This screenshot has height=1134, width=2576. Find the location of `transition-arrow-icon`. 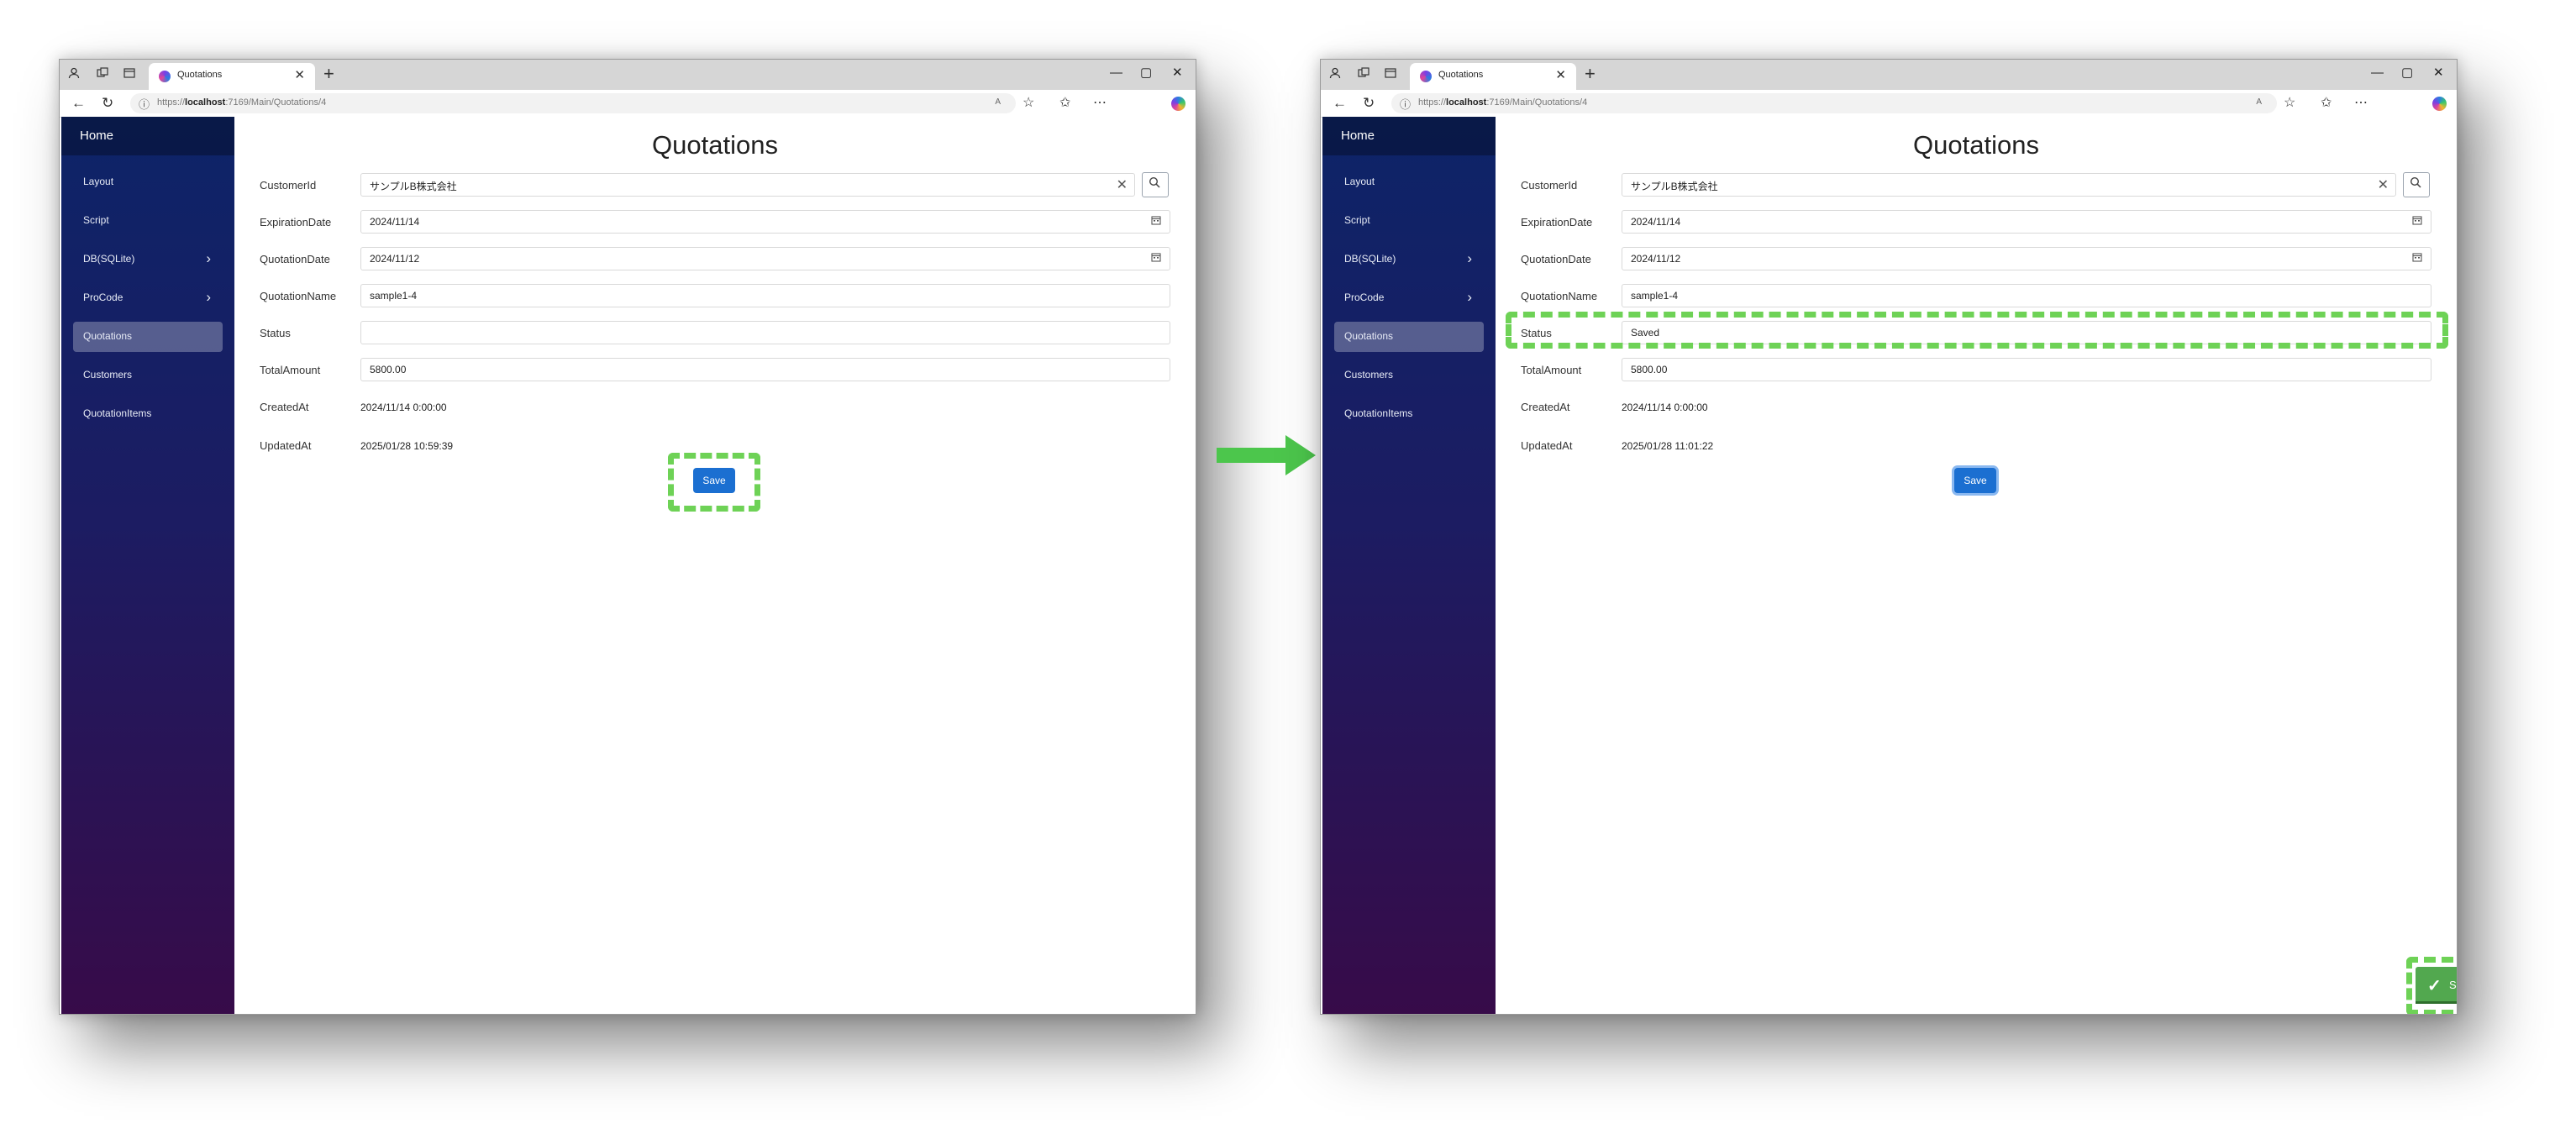

transition-arrow-icon is located at coordinates (1266, 455).